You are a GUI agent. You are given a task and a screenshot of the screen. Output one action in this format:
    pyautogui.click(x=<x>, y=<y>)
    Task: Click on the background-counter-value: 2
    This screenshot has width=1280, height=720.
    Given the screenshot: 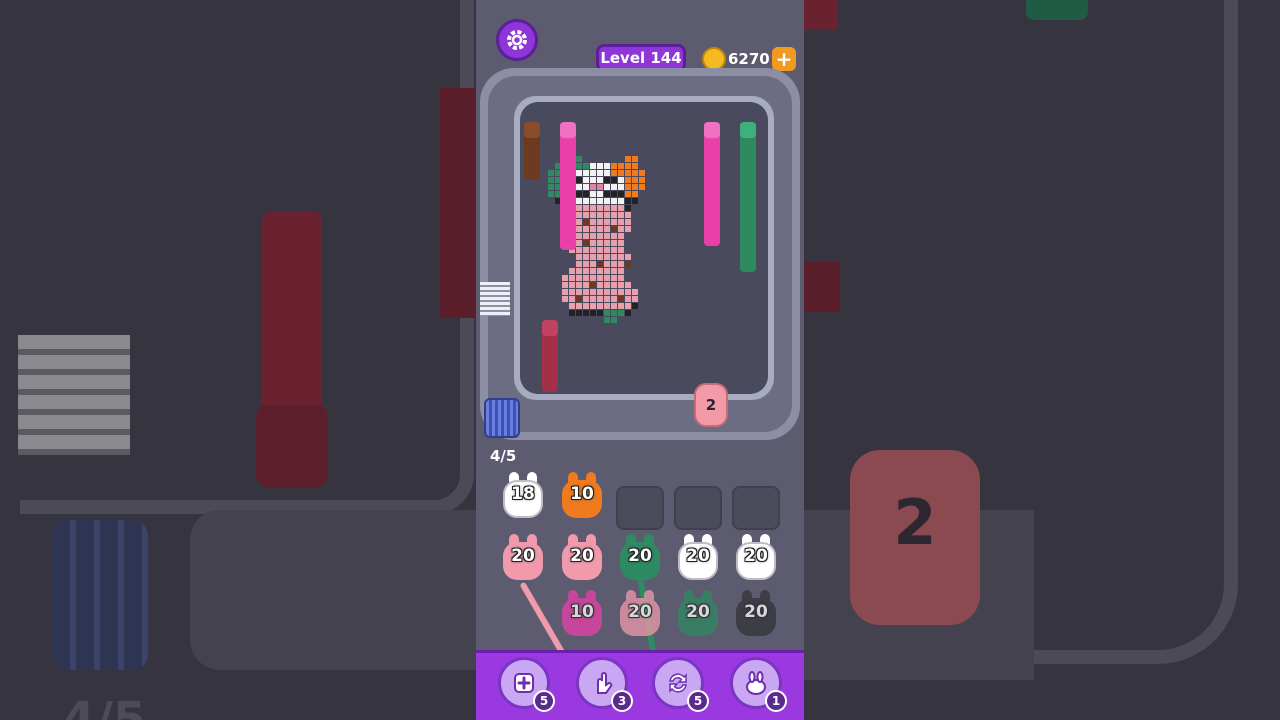 What is the action you would take?
    pyautogui.click(x=915, y=522)
    